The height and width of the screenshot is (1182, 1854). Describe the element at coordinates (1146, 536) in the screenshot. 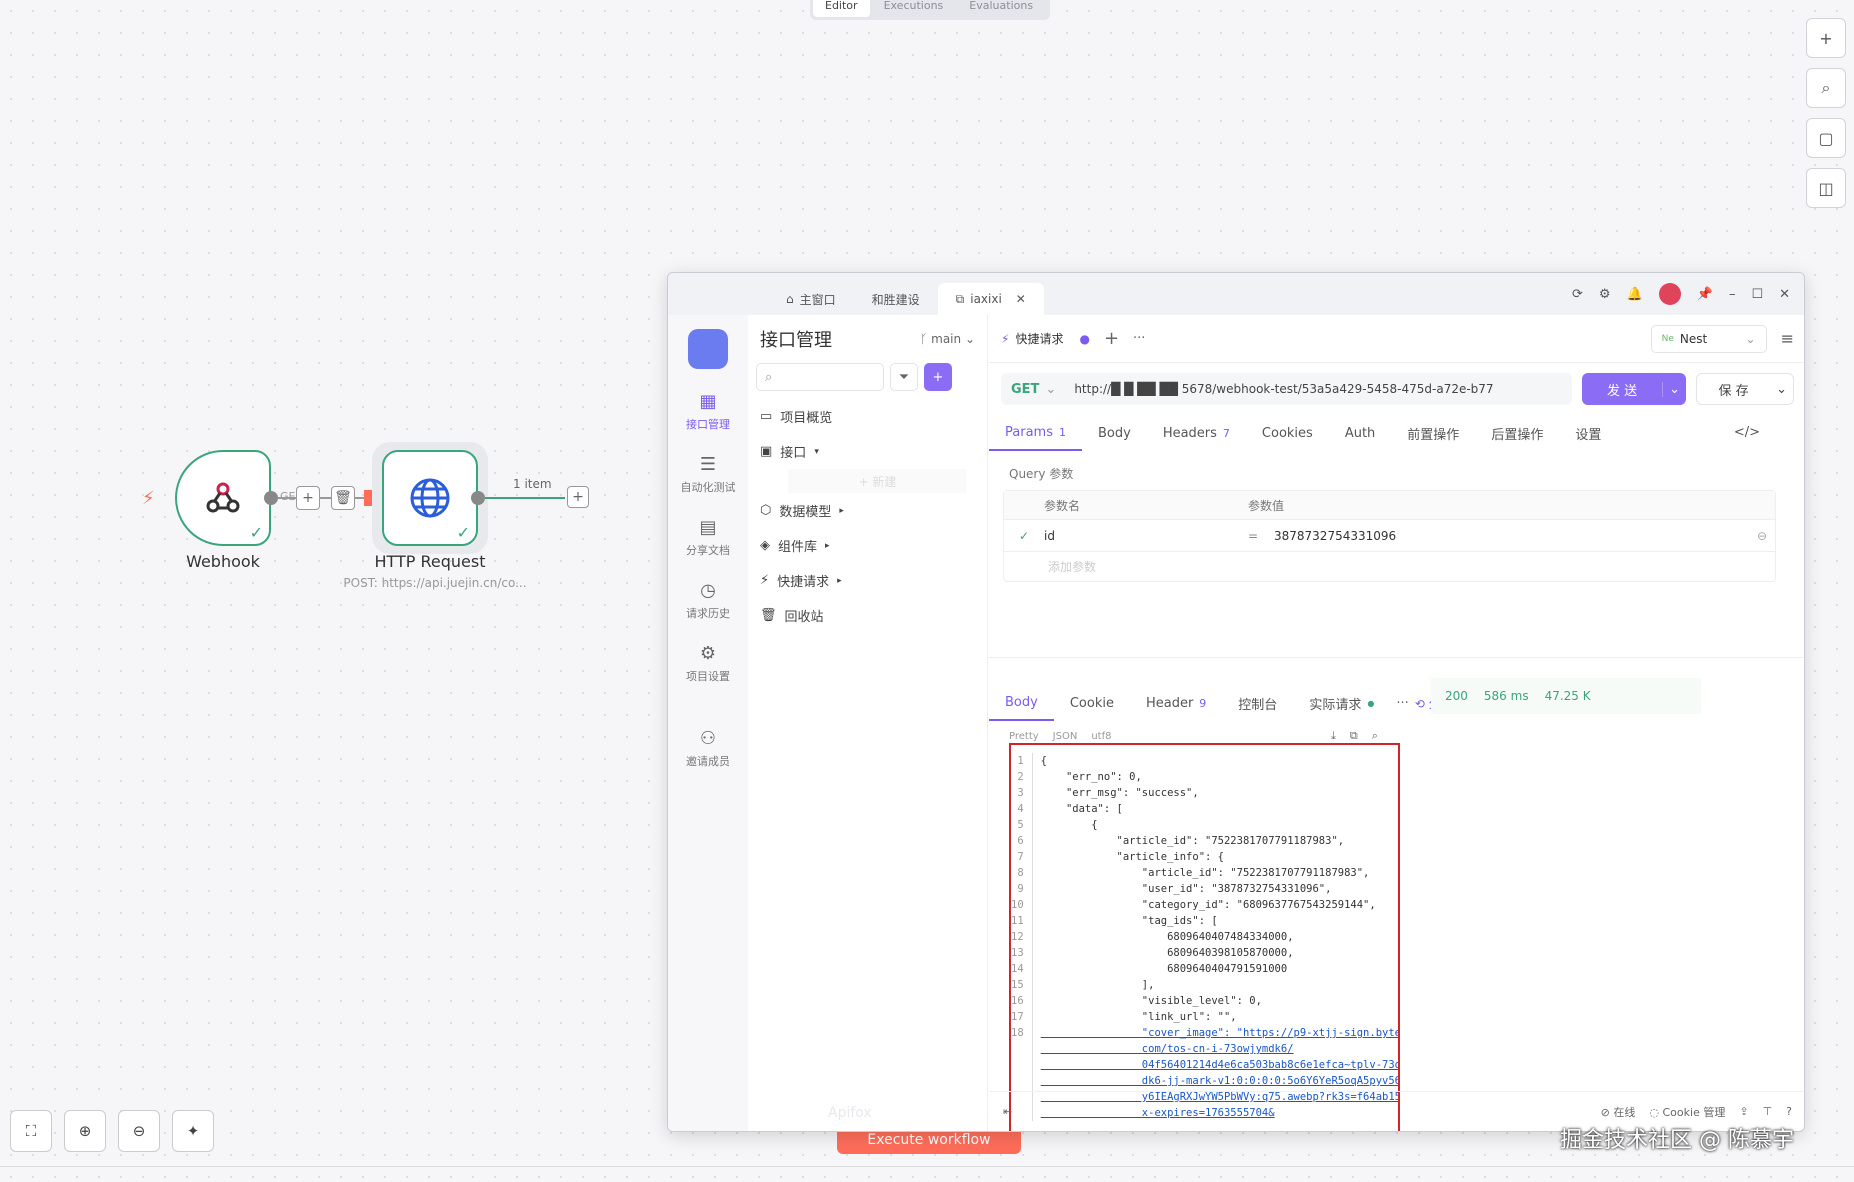

I see `param-name: id` at that location.